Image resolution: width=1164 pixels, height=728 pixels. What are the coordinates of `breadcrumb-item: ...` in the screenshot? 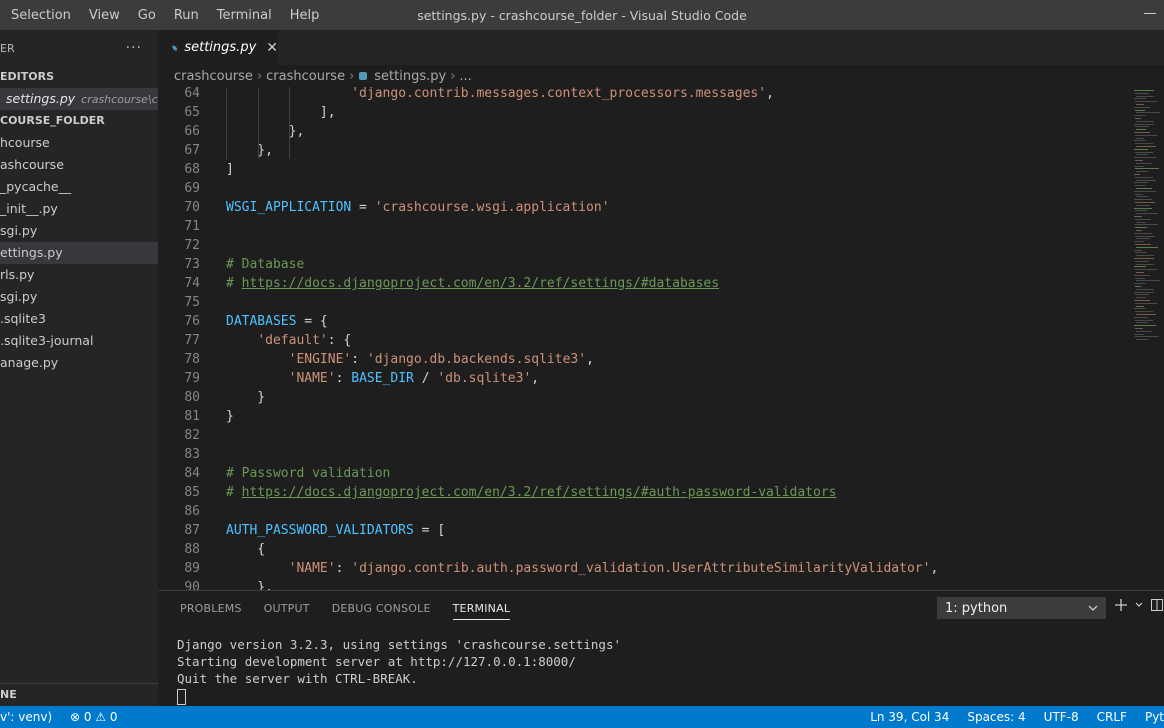 It's located at (465, 76).